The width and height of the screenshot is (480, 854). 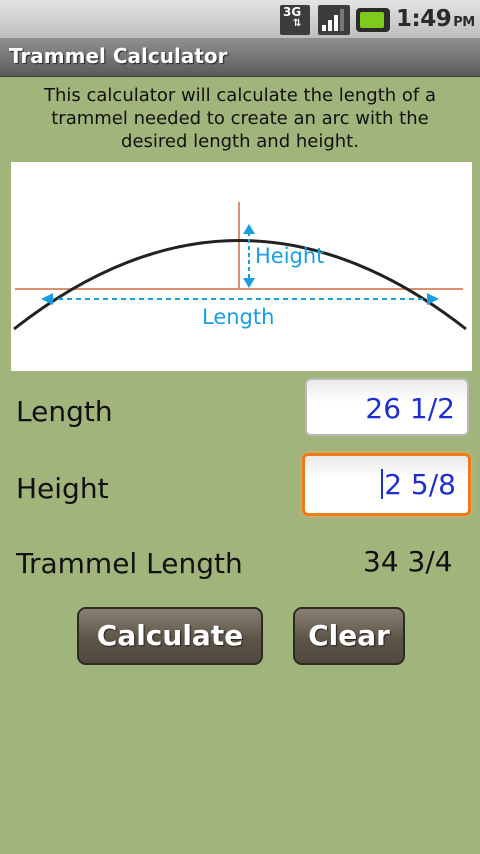 What do you see at coordinates (240, 19) in the screenshot?
I see `status-bar: 3G ⇅ 1:49 PM` at bounding box center [240, 19].